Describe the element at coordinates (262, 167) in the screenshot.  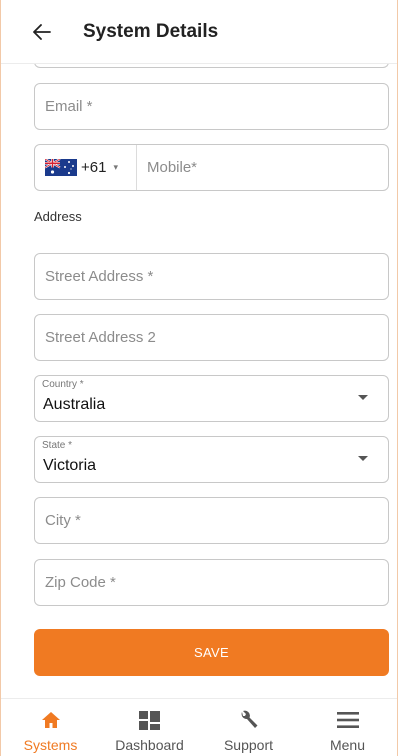
I see `mobile-input` at that location.